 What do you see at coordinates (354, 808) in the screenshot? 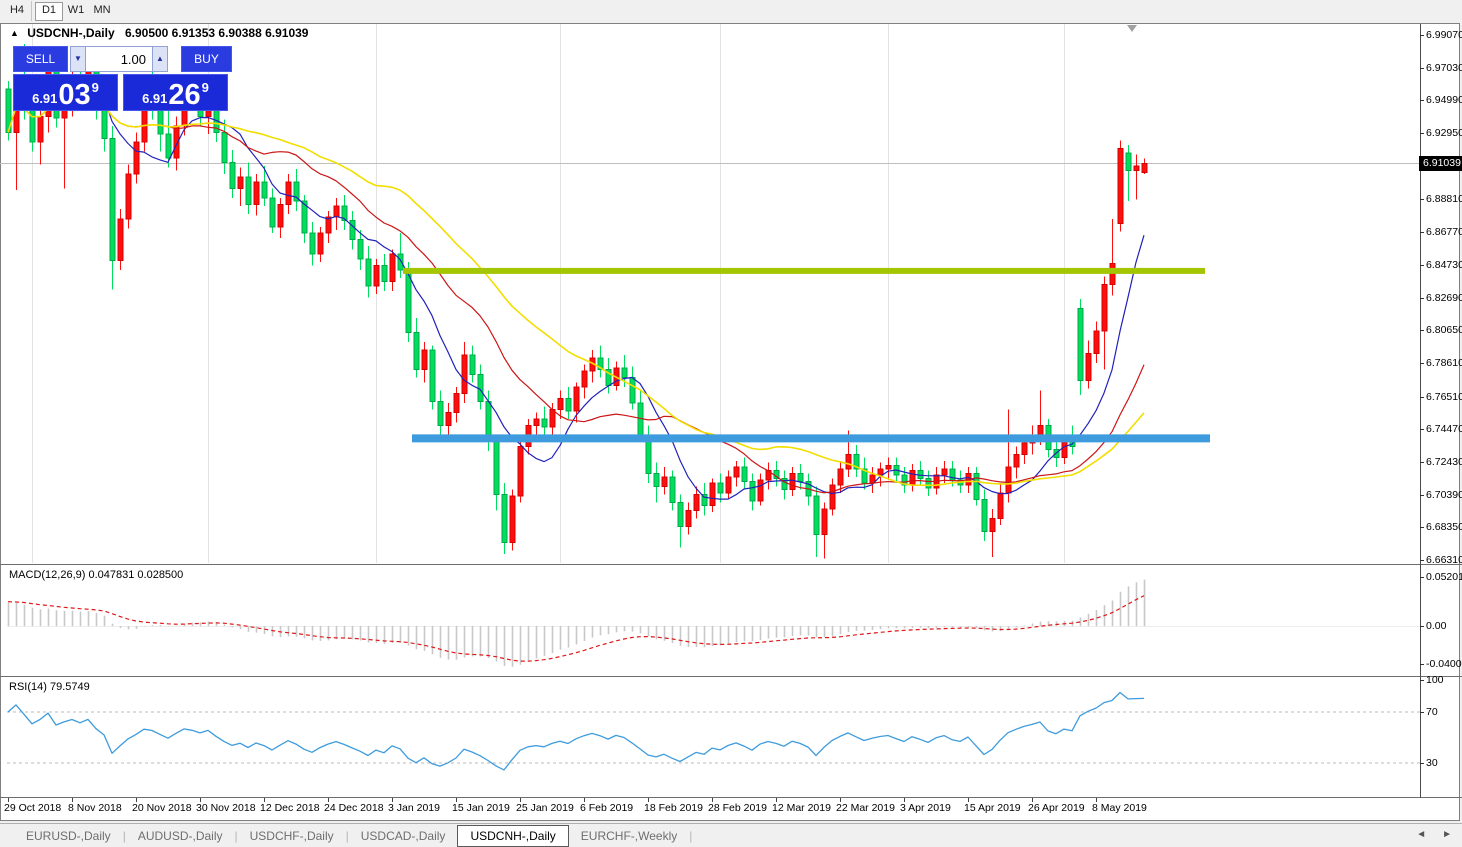
I see `date-axis-label: 24 Dec 2018` at bounding box center [354, 808].